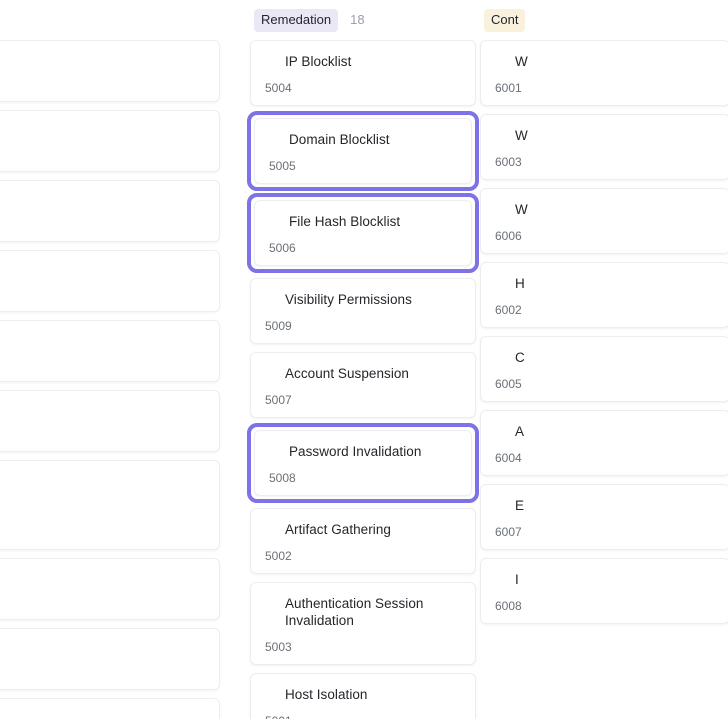  What do you see at coordinates (363, 61) in the screenshot?
I see `card-header: IP Blocklist` at bounding box center [363, 61].